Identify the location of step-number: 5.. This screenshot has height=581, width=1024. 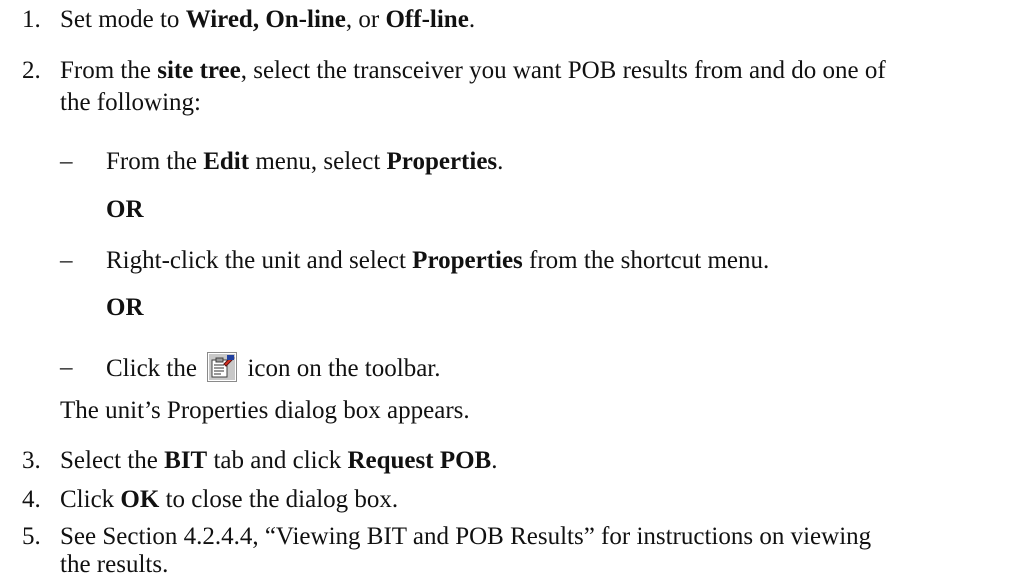
(31, 536).